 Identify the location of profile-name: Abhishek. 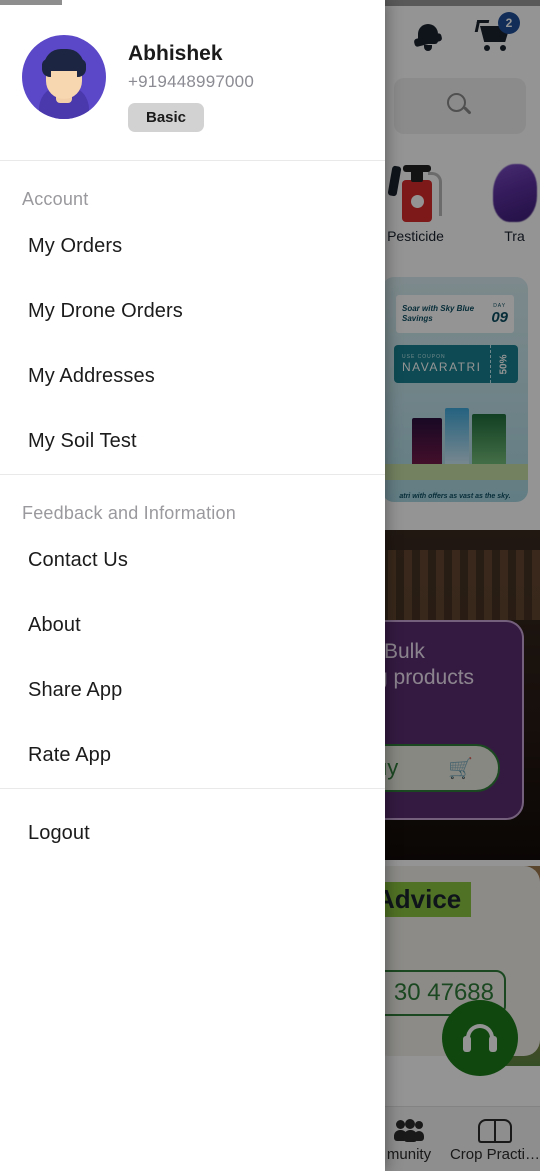
(175, 53).